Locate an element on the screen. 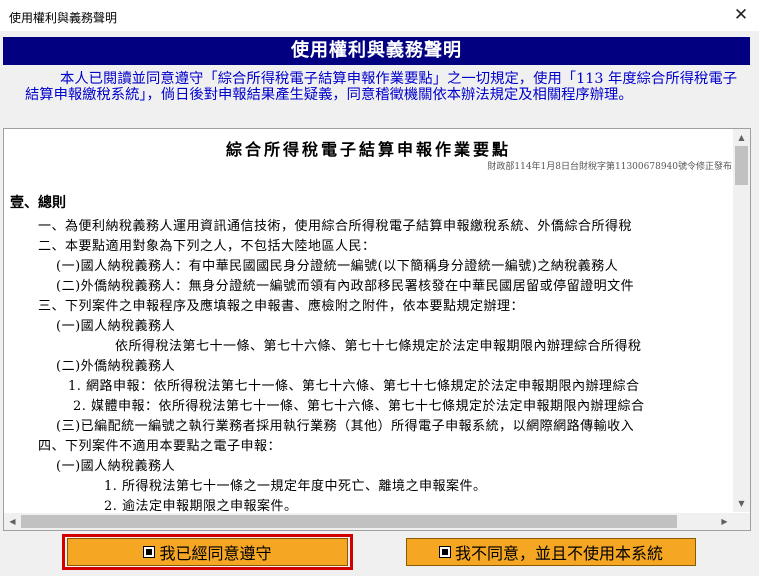  document-line: 三、下列案件之申報程序及應填報之申報書、應檢附之附件，依本要點規定辦理： is located at coordinates (281, 306).